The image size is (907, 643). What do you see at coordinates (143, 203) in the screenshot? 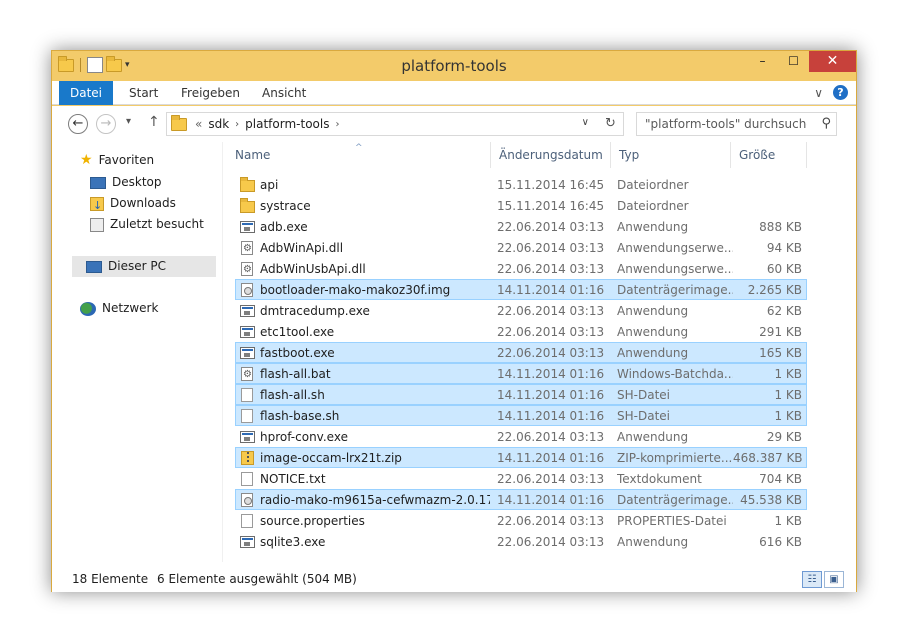
I see `sidebar-item-label: Downloads` at bounding box center [143, 203].